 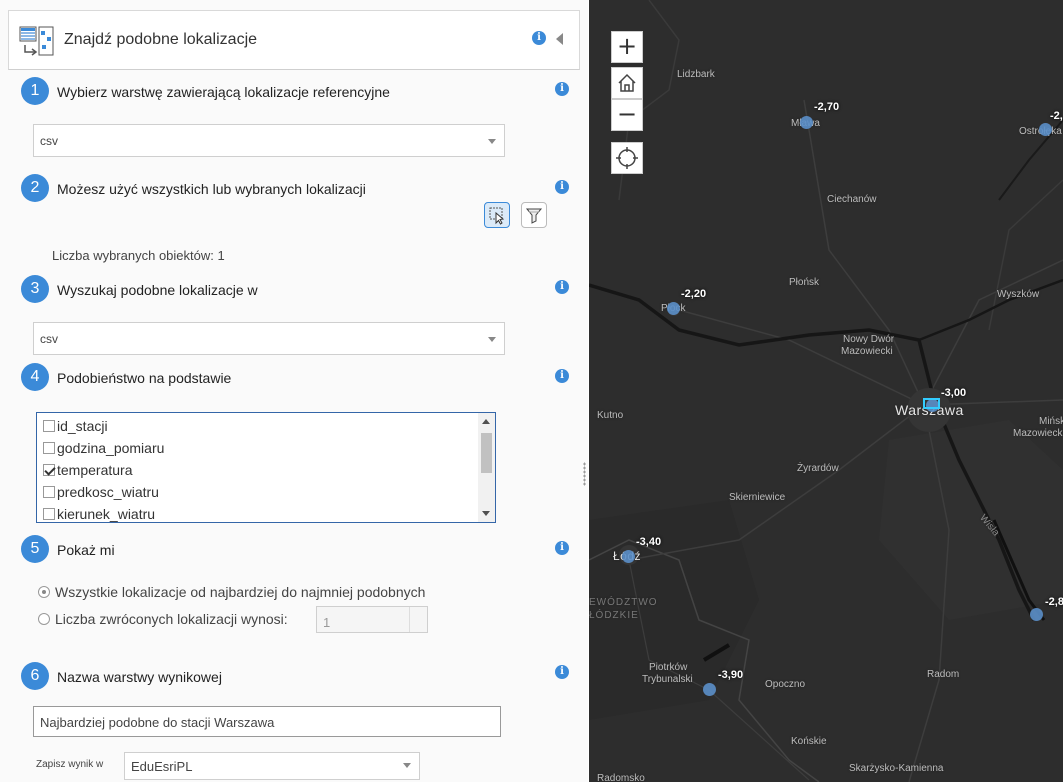 What do you see at coordinates (163, 619) in the screenshot?
I see `option-count-locations: Liczba zwróconych lokalizacji wynosi:` at bounding box center [163, 619].